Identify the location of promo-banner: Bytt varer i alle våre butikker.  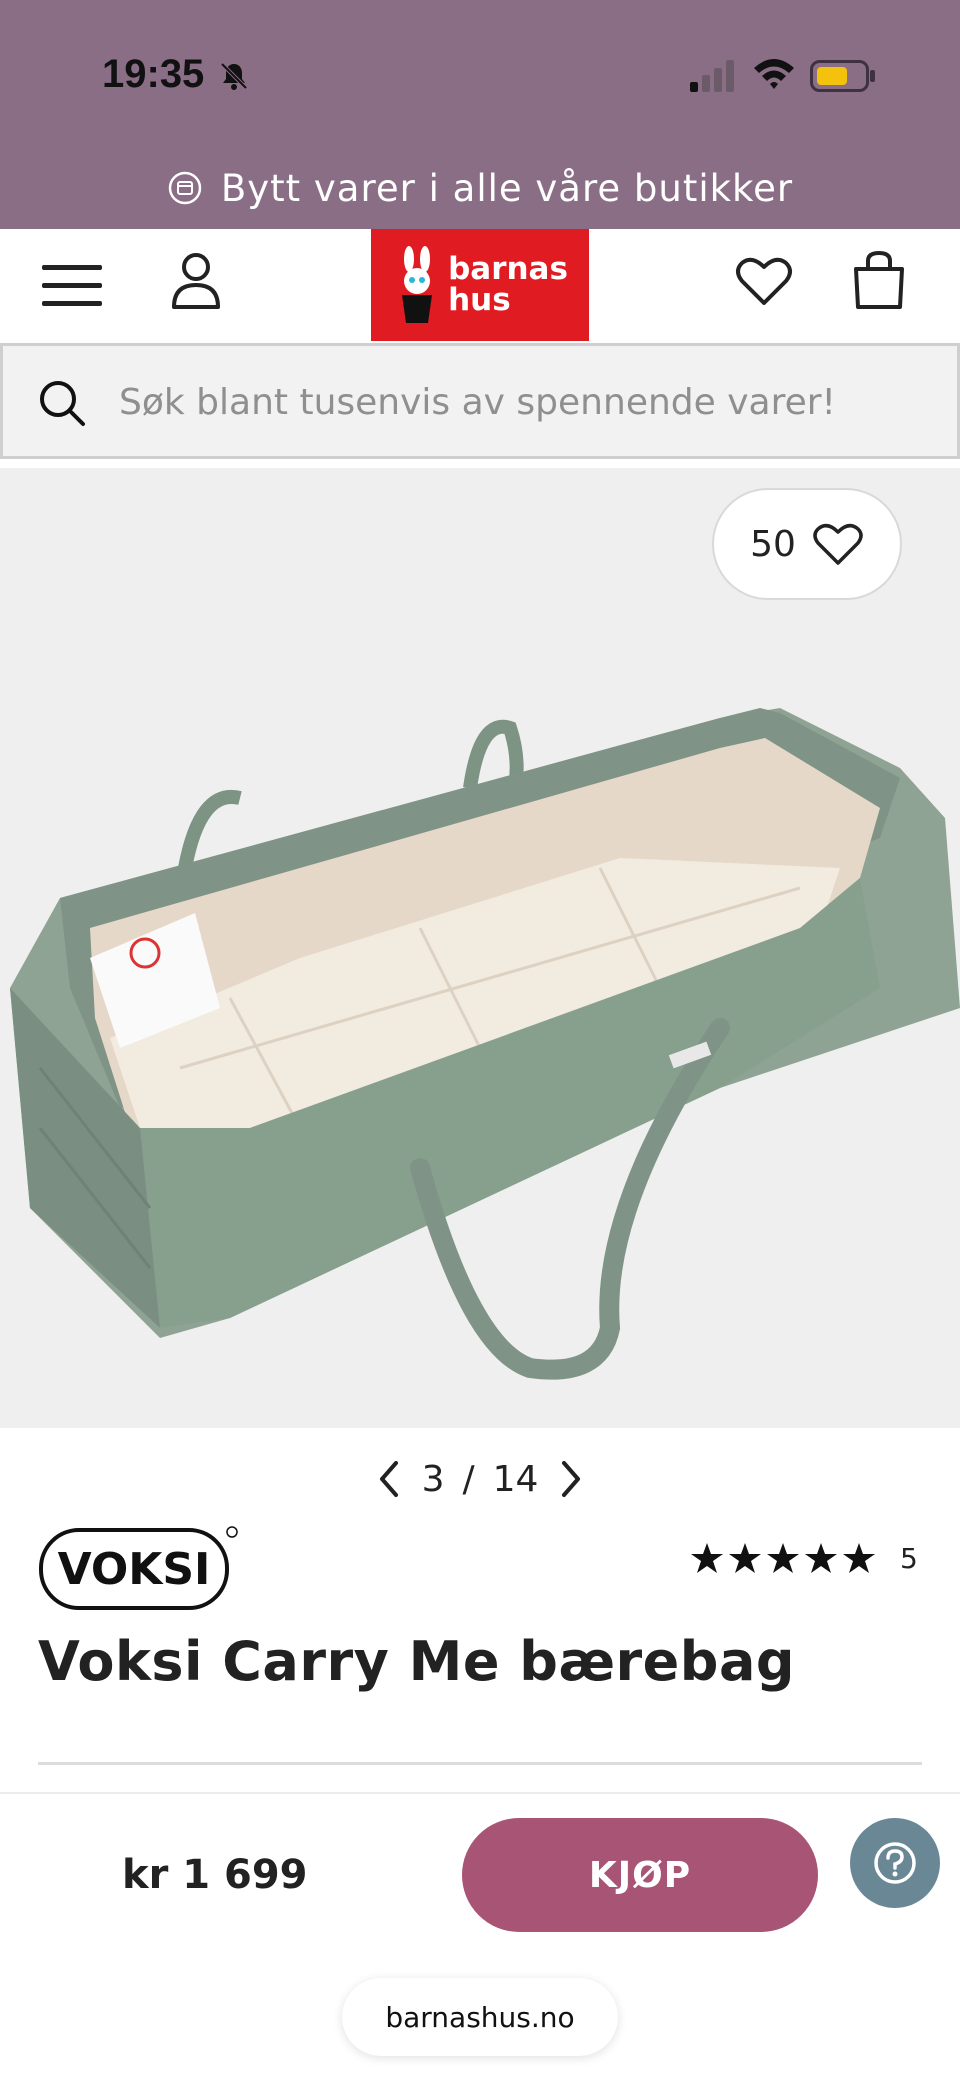
(480, 188).